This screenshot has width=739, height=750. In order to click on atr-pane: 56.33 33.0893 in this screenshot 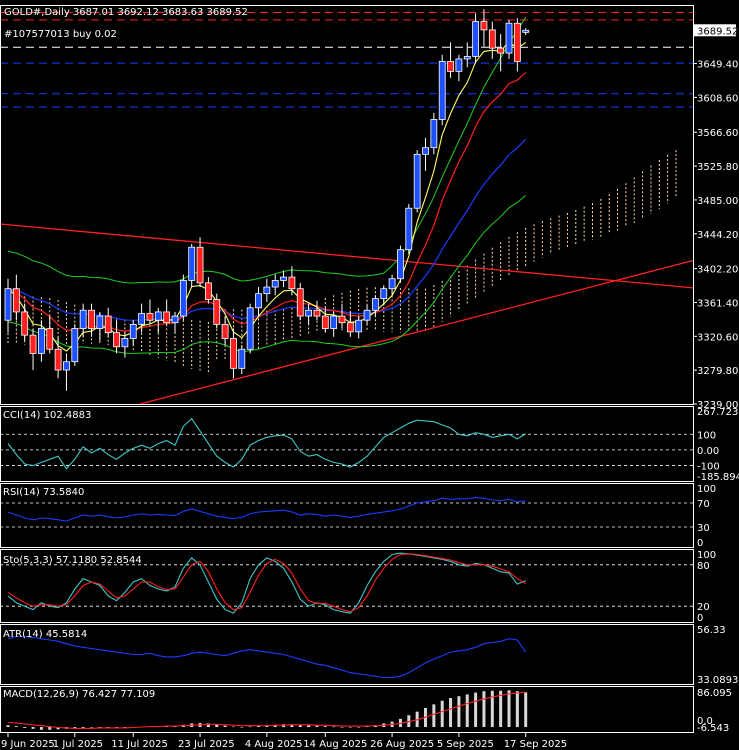, I will do `click(372, 655)`.